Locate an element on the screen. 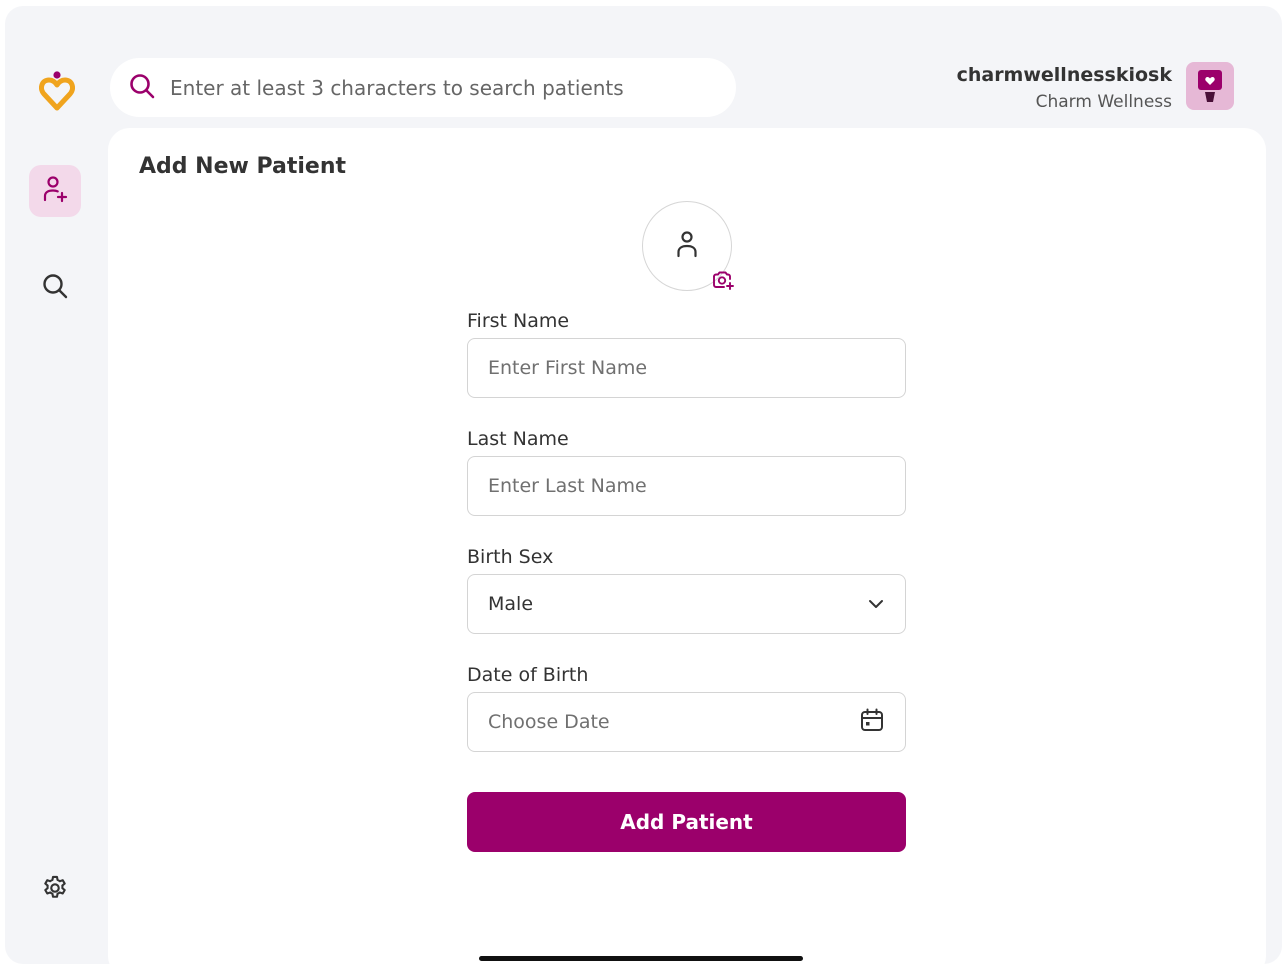 This screenshot has width=1287, height=967. gear-icon is located at coordinates (55, 890).